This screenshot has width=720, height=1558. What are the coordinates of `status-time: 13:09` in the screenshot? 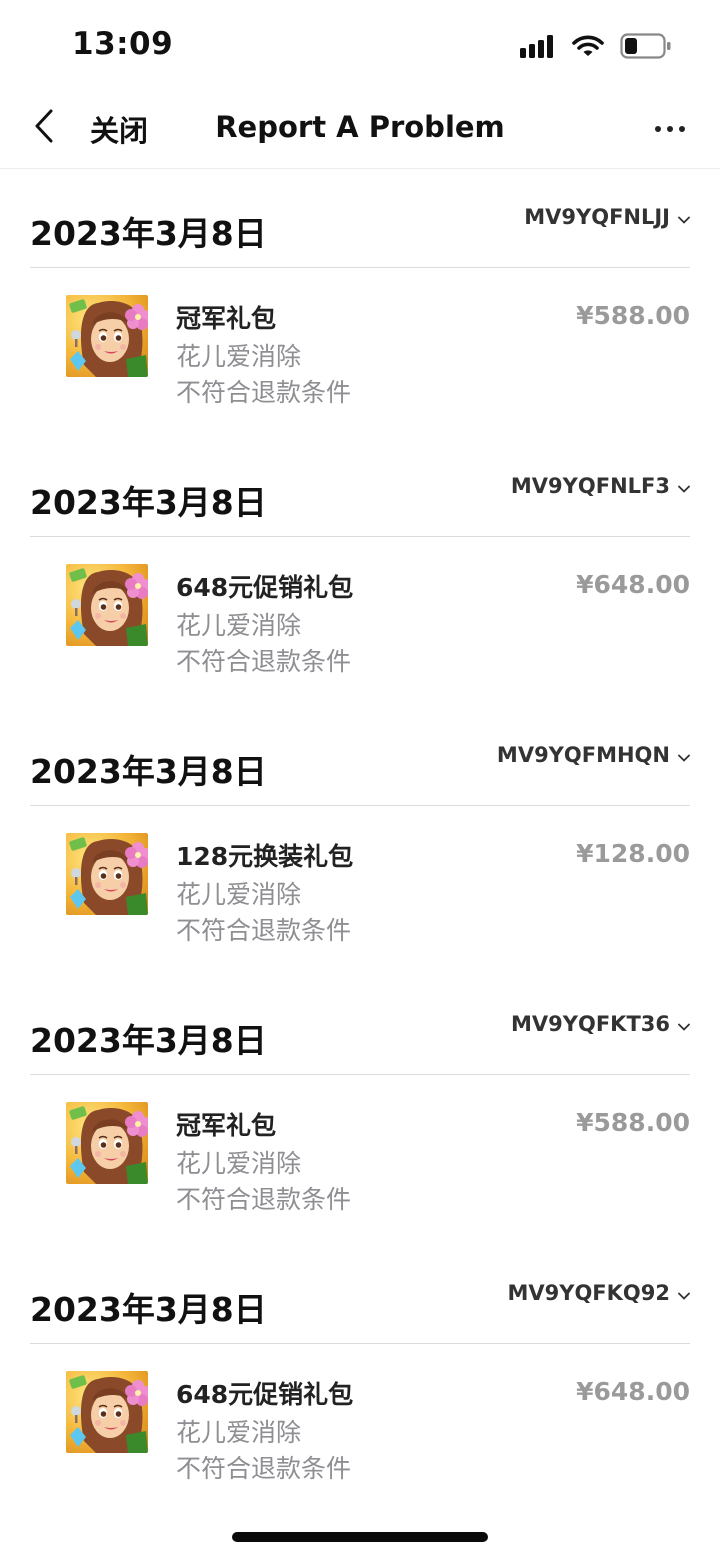 It's located at (123, 44).